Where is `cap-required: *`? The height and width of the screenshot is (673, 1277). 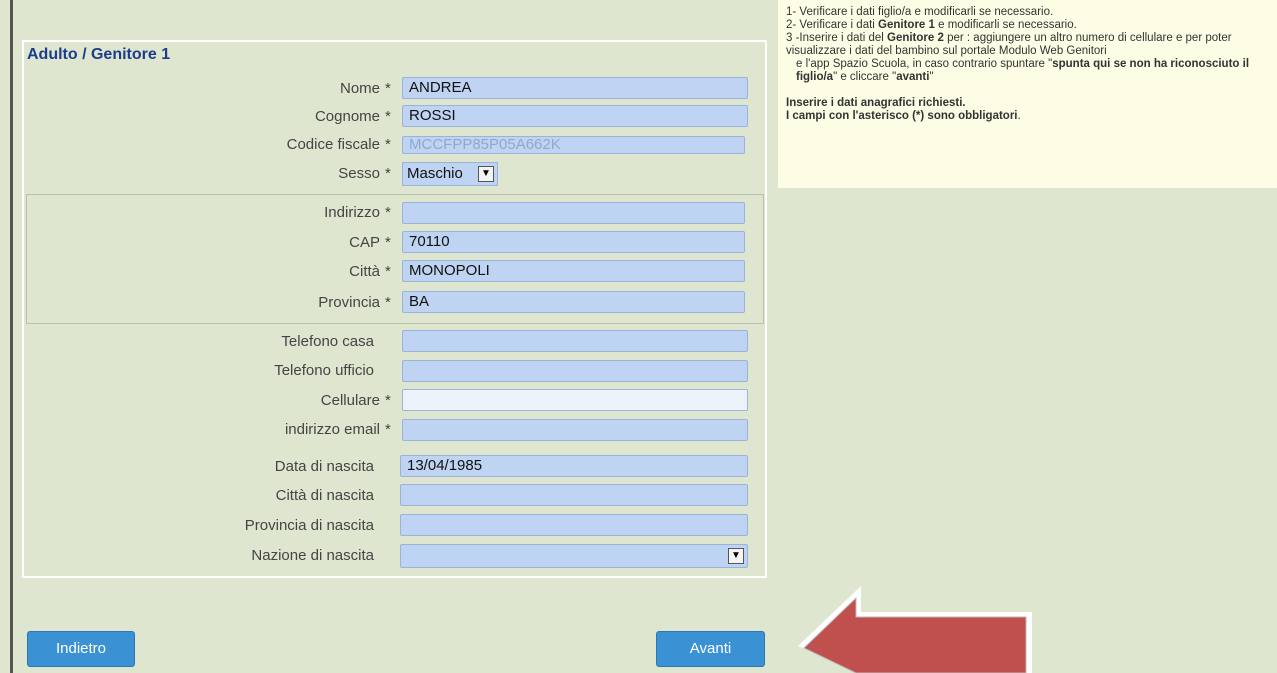
cap-required: * is located at coordinates (388, 242).